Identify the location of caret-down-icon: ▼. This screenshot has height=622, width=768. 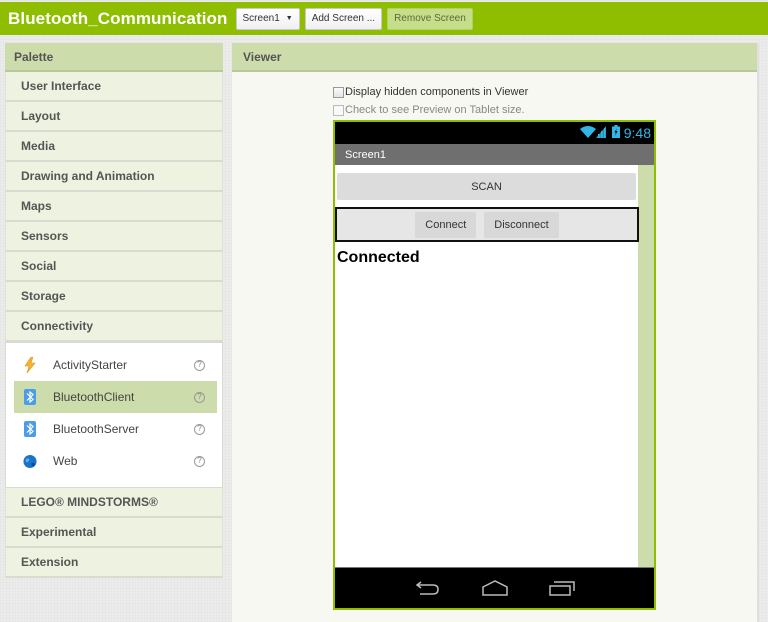
(289, 18).